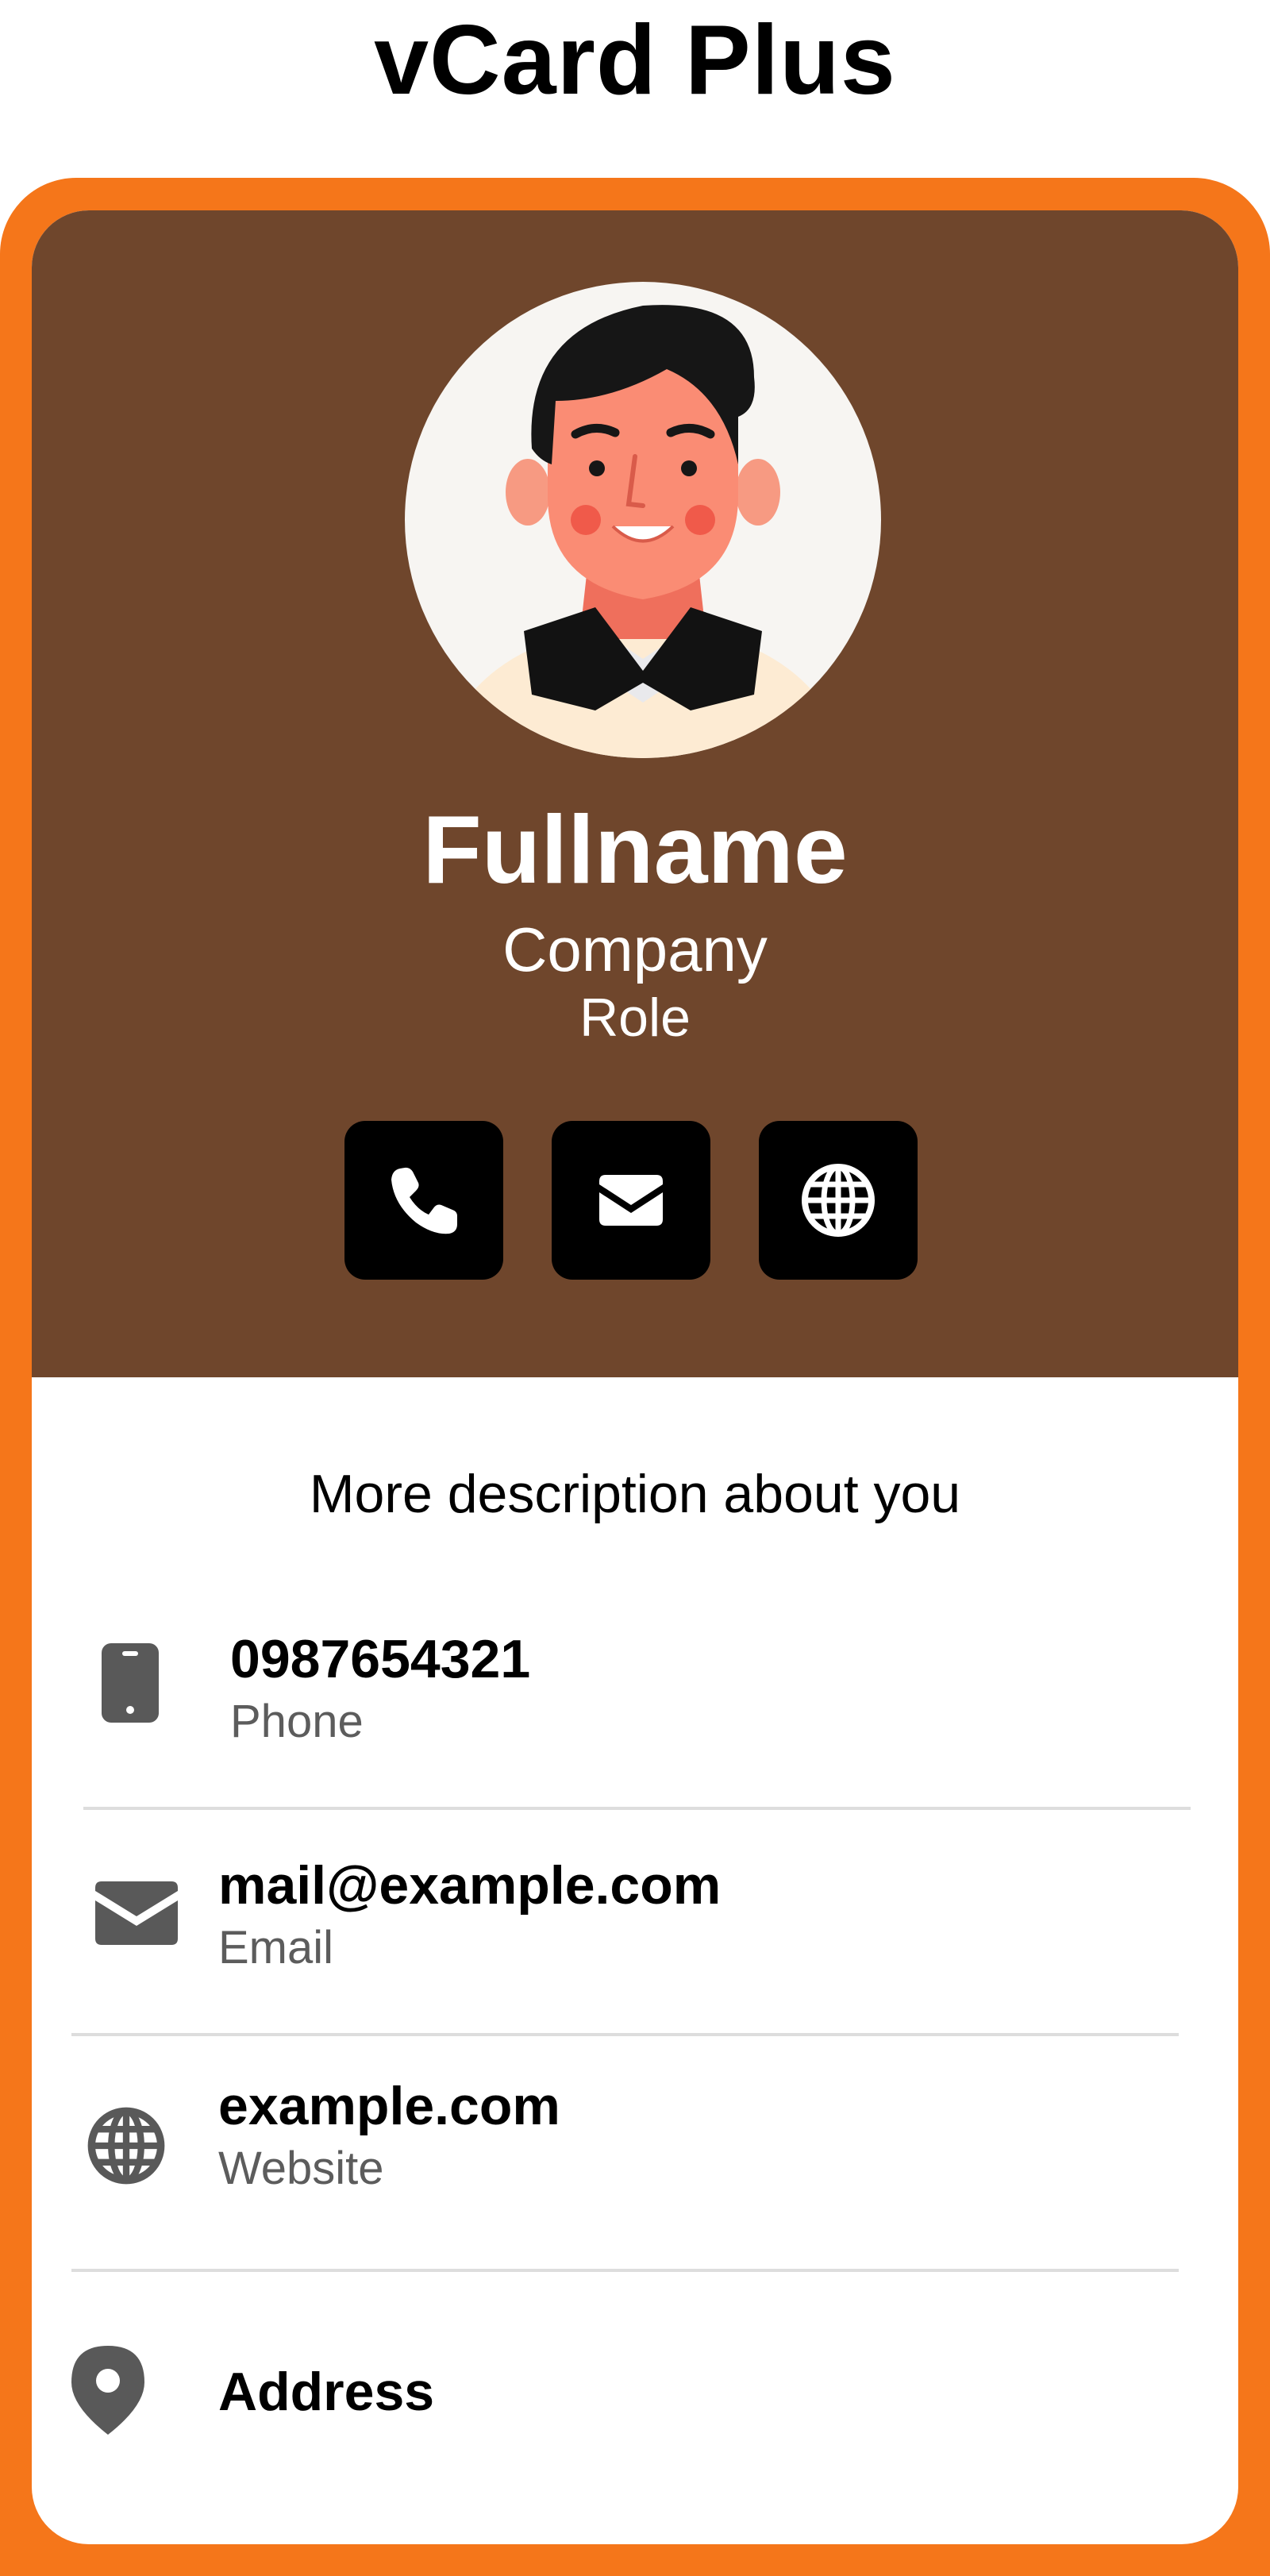 This screenshot has height=2576, width=1270. Describe the element at coordinates (627, 1711) in the screenshot. I see `contact-row-phone: 0987654321 Phone` at that location.